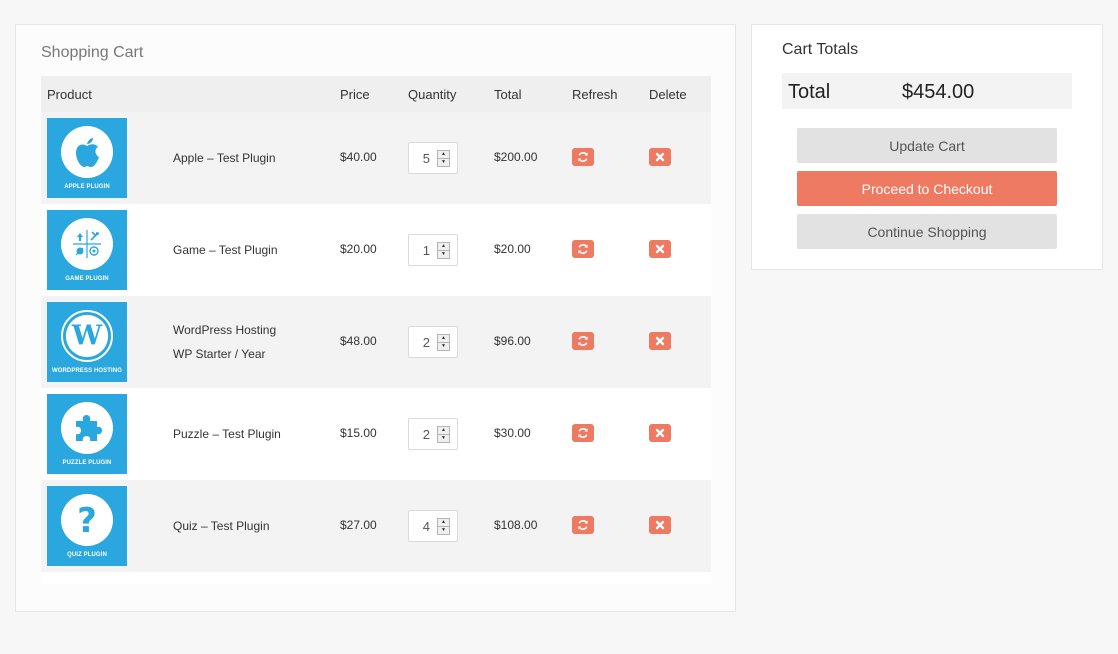  Describe the element at coordinates (87, 244) in the screenshot. I see `game-icon` at that location.